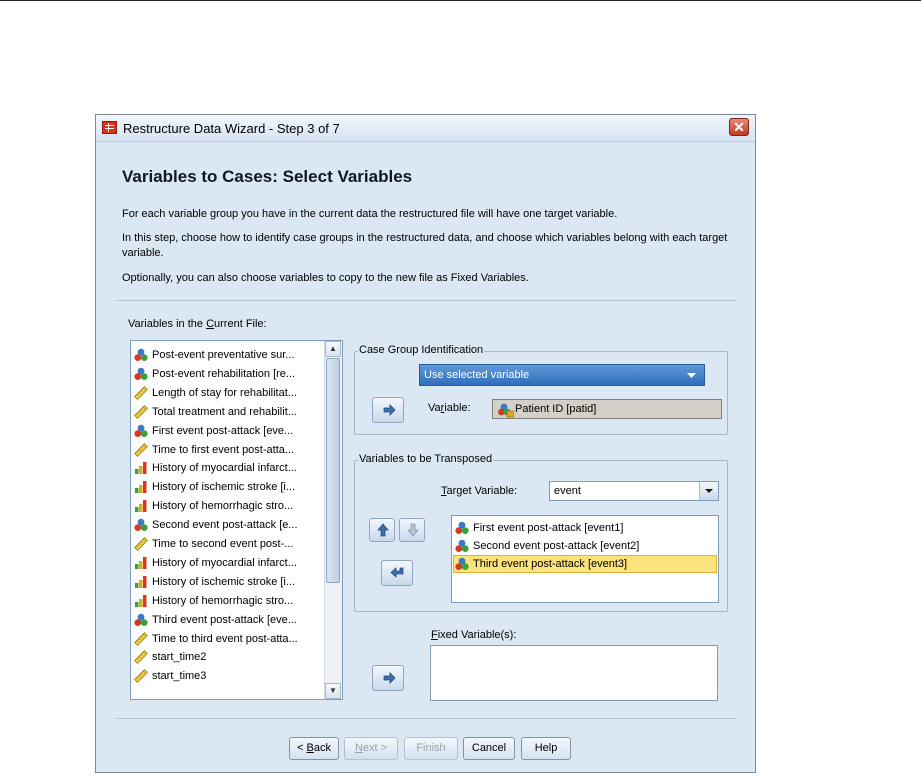  What do you see at coordinates (460, 0) in the screenshot?
I see `top-rule` at bounding box center [460, 0].